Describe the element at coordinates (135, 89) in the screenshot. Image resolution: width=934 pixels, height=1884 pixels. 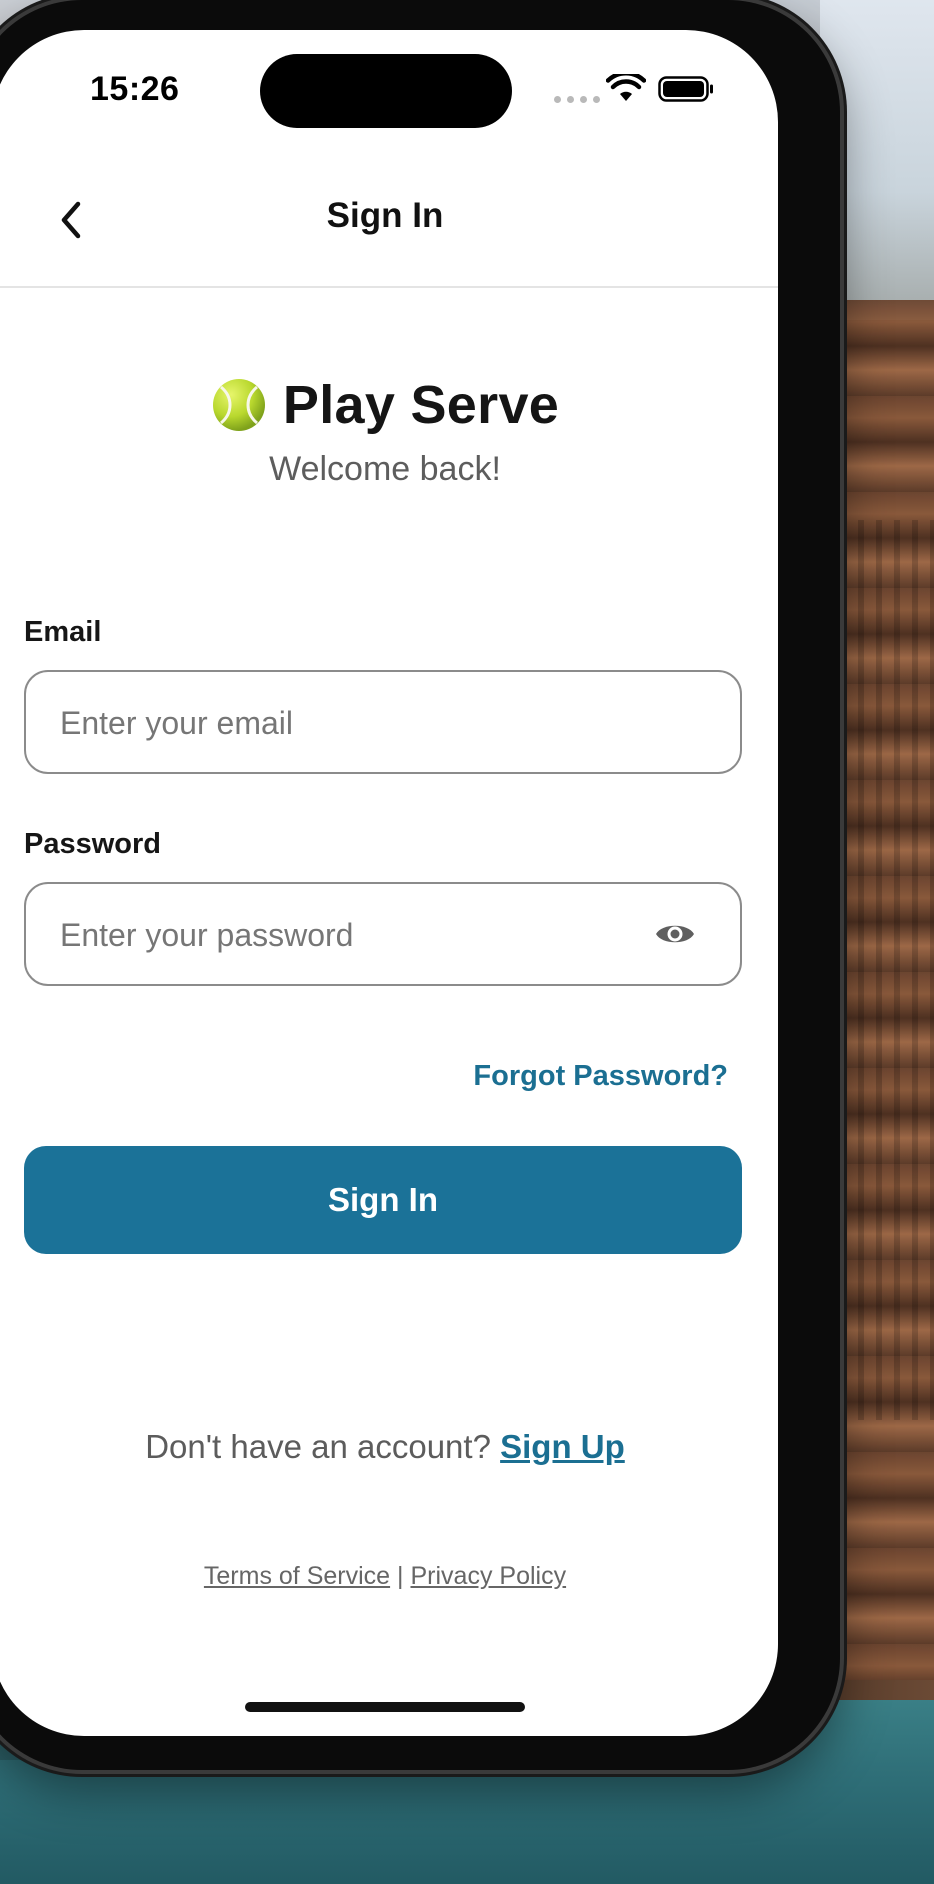
I see `status-time: 15:26` at that location.